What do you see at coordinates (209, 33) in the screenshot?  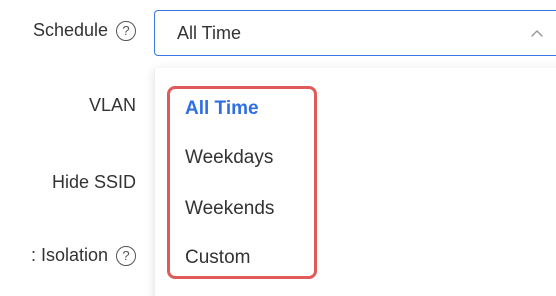 I see `schedule-select-value: All Time` at bounding box center [209, 33].